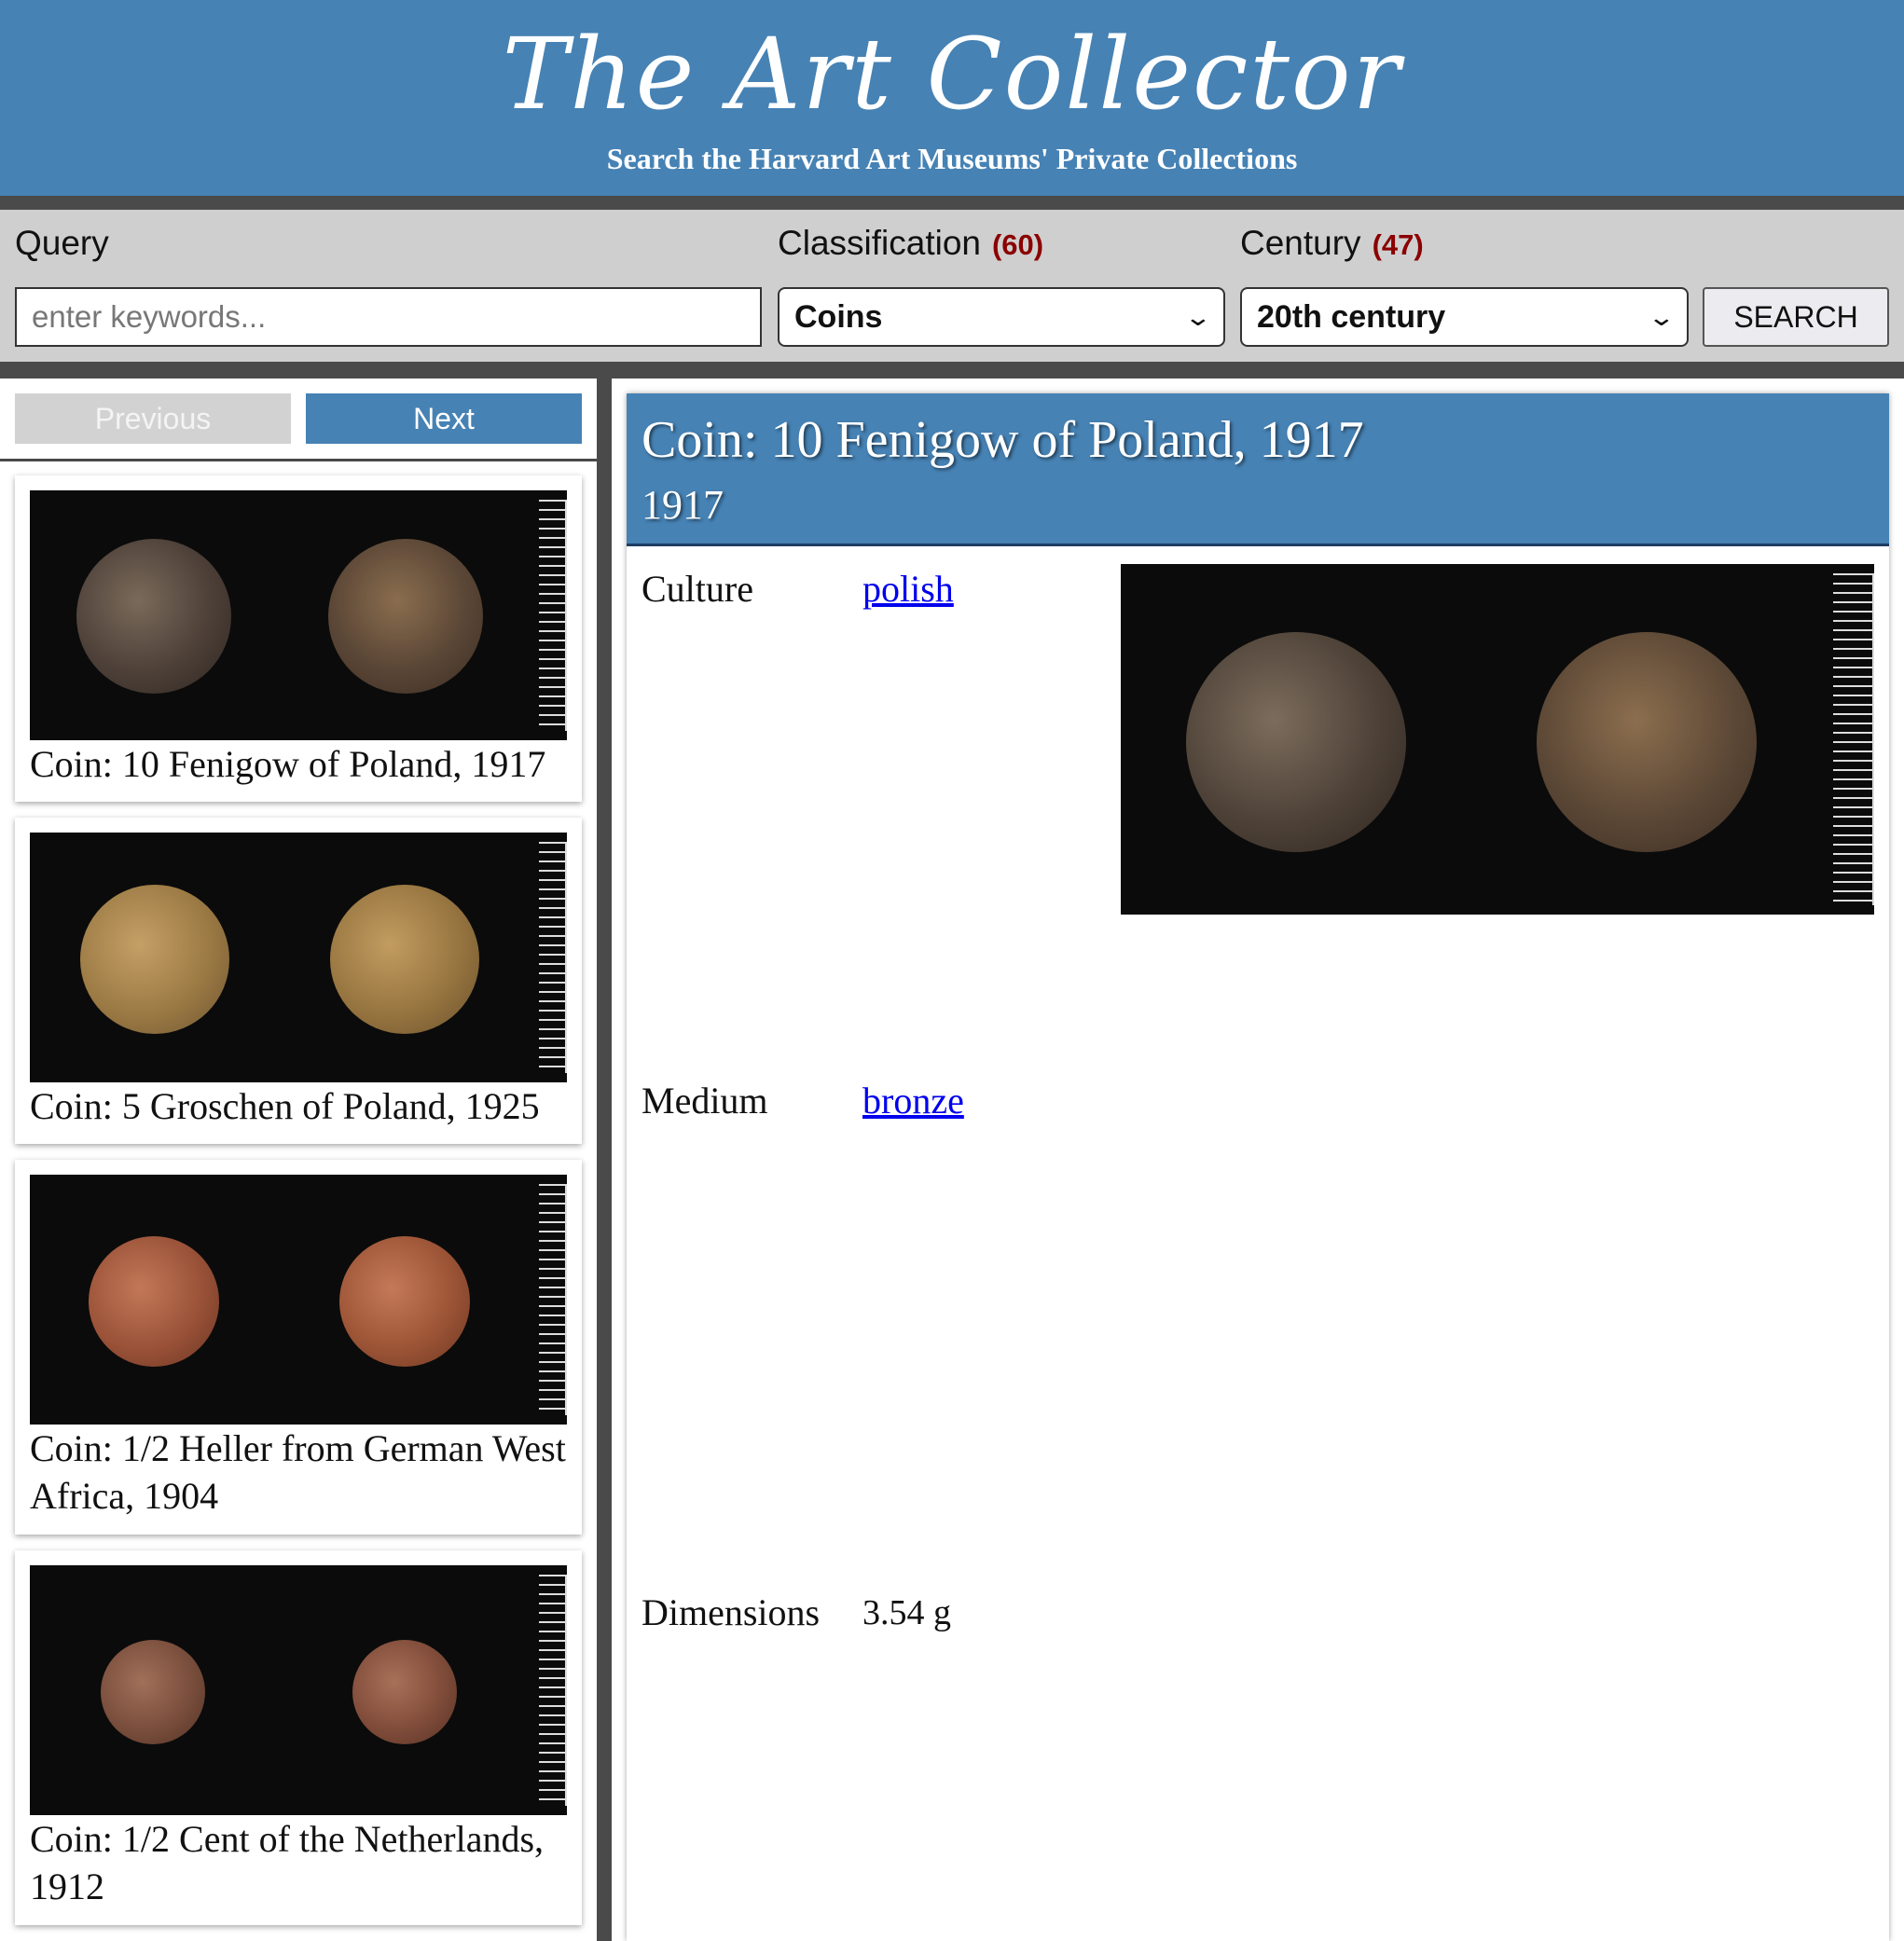 The image size is (1904, 1941). I want to click on century-label: Century, so click(1300, 243).